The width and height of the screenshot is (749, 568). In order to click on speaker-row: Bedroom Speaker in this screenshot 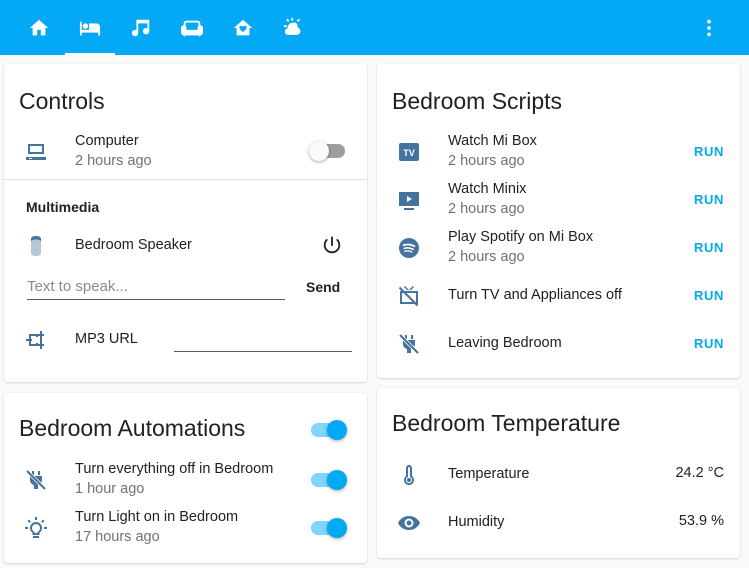, I will do `click(185, 246)`.